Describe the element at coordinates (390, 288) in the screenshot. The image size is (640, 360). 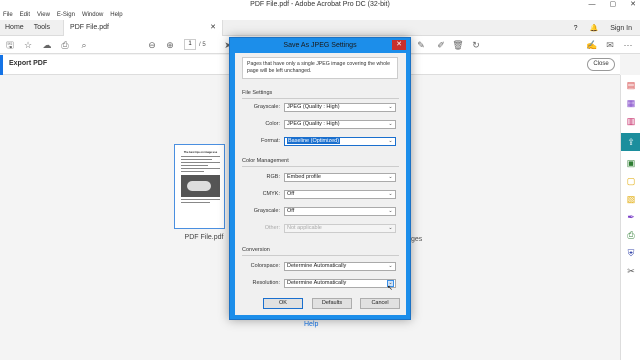
I see `mouse-cursor-icon: ↖` at that location.